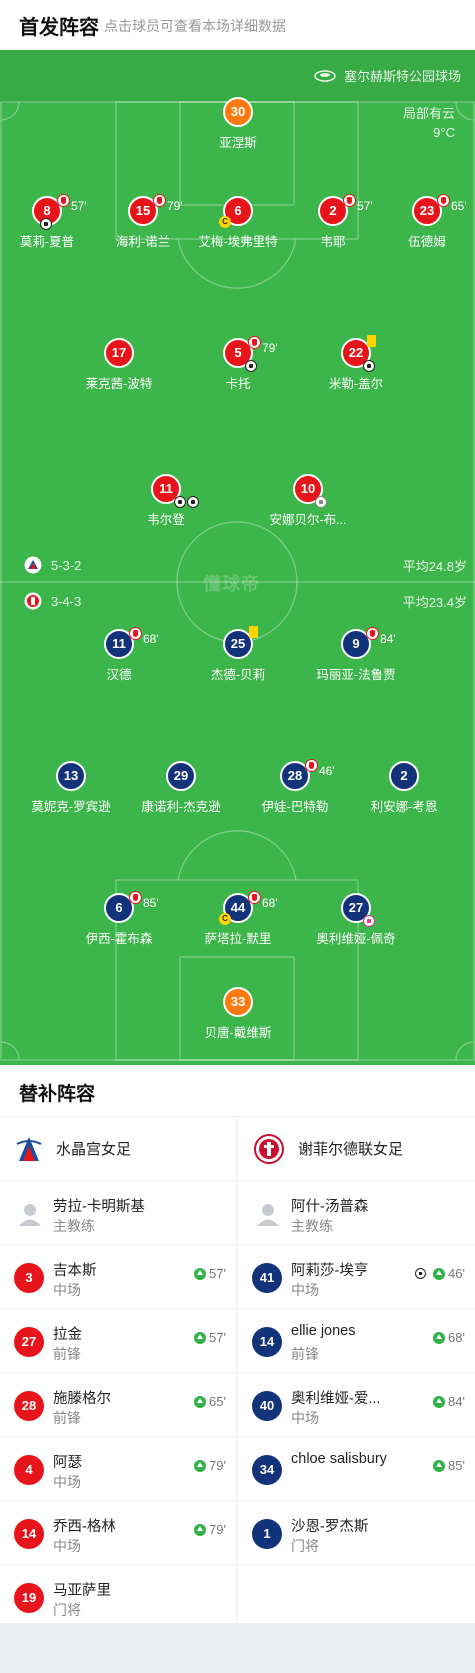 Image resolution: width=475 pixels, height=1673 pixels. What do you see at coordinates (267, 1534) in the screenshot?
I see `sub-number: 1` at bounding box center [267, 1534].